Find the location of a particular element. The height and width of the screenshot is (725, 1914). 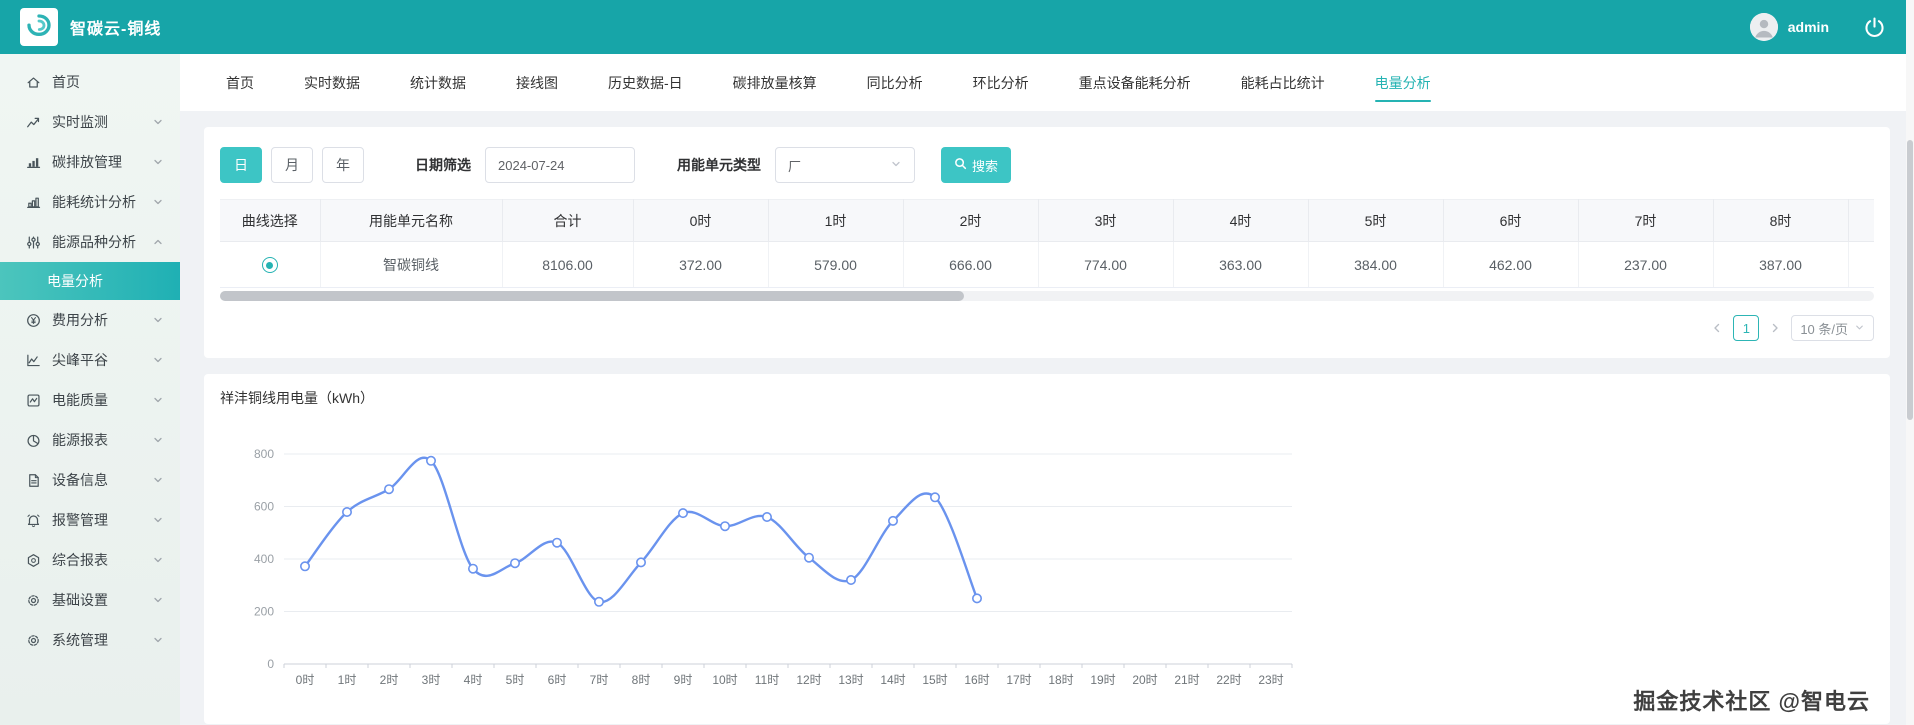

svg-text: 16时 is located at coordinates (976, 680).